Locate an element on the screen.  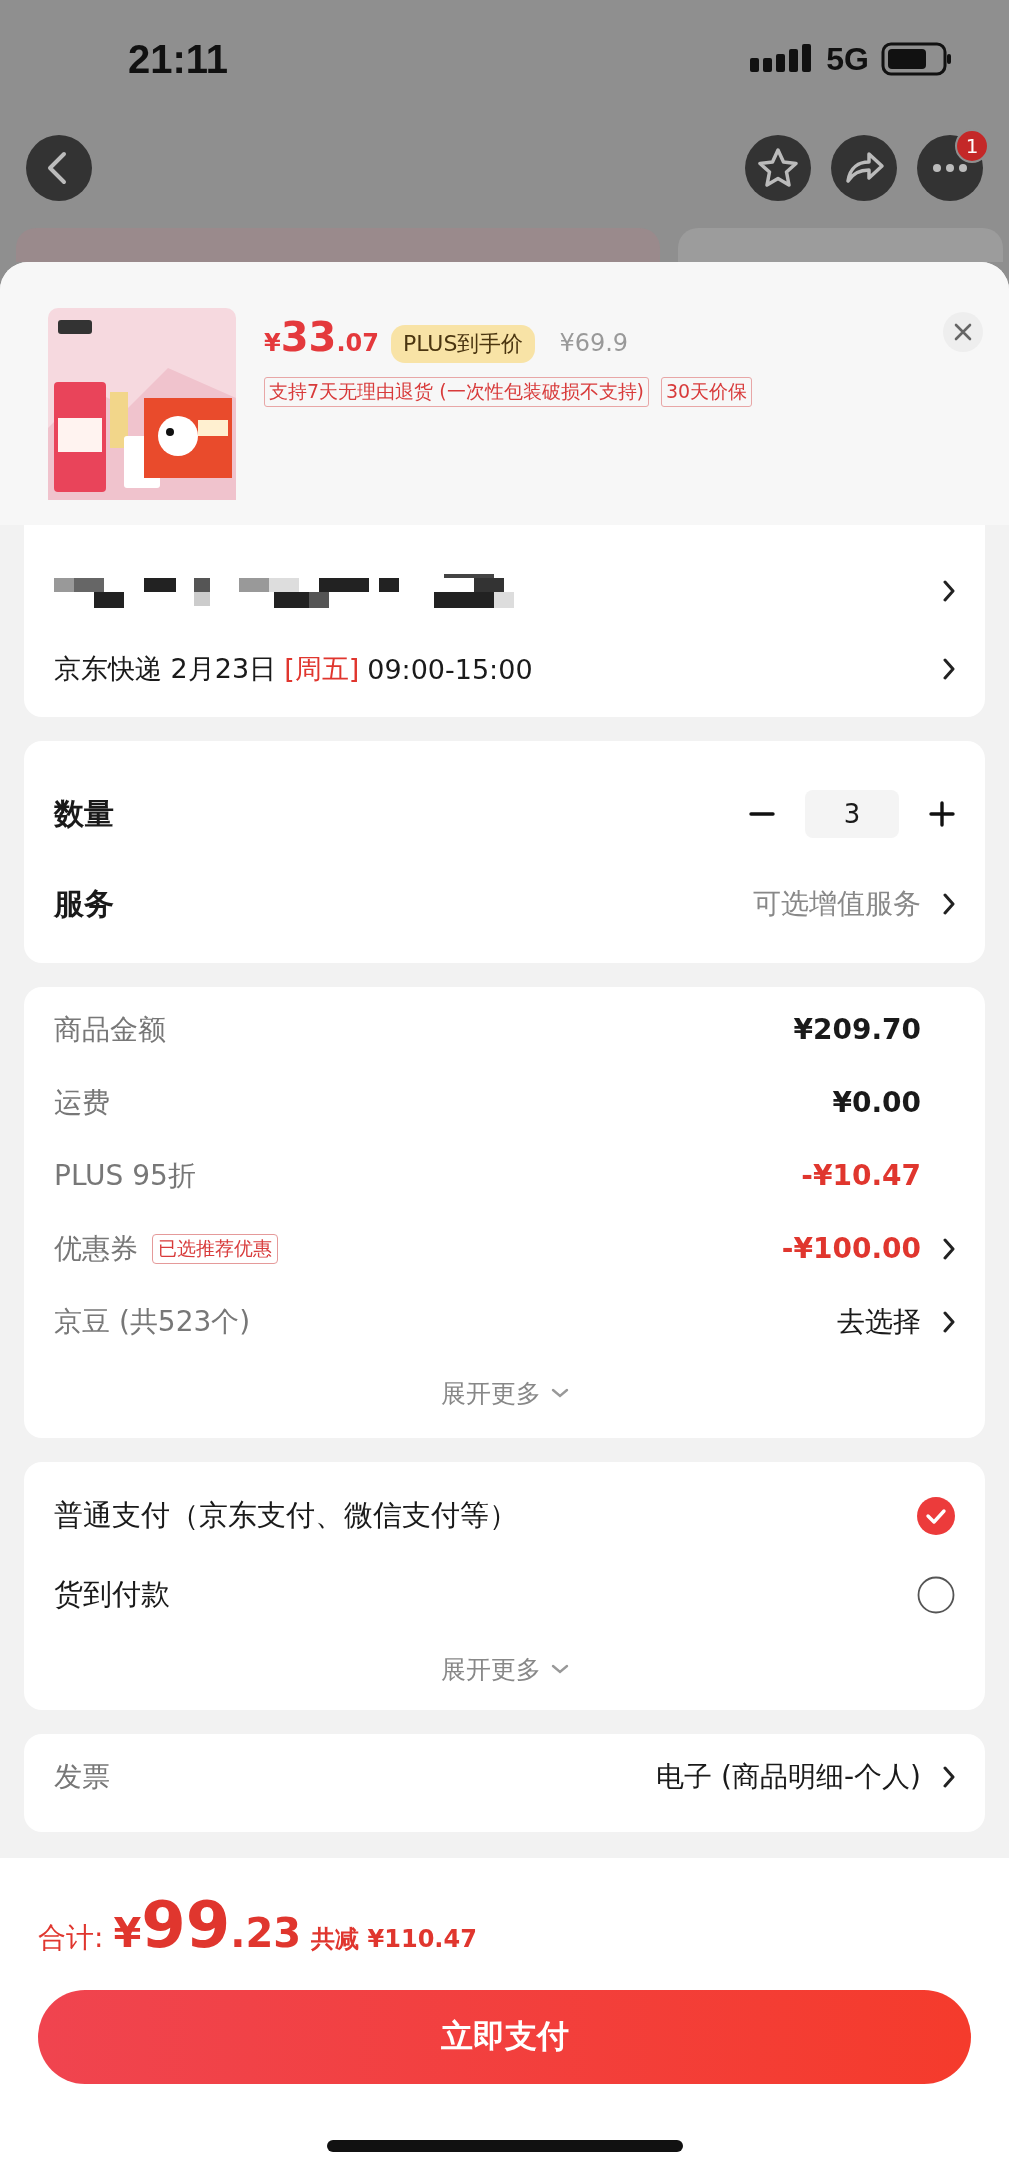
close-icon is located at coordinates (963, 332).